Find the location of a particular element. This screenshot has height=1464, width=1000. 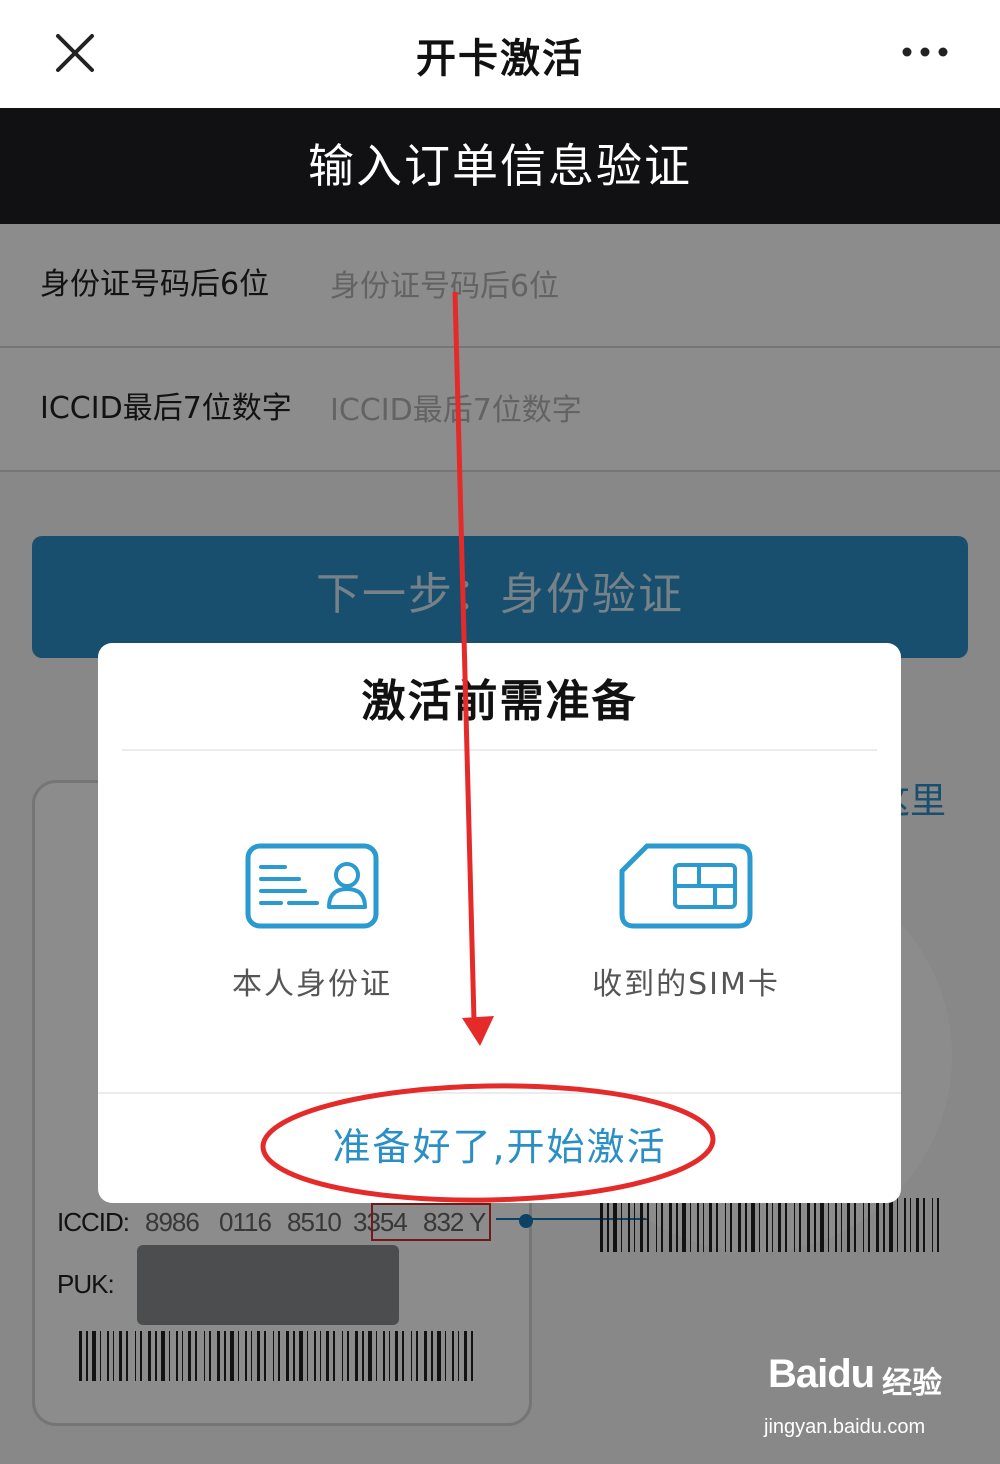

watermark-cn: 经验 is located at coordinates (912, 1383).